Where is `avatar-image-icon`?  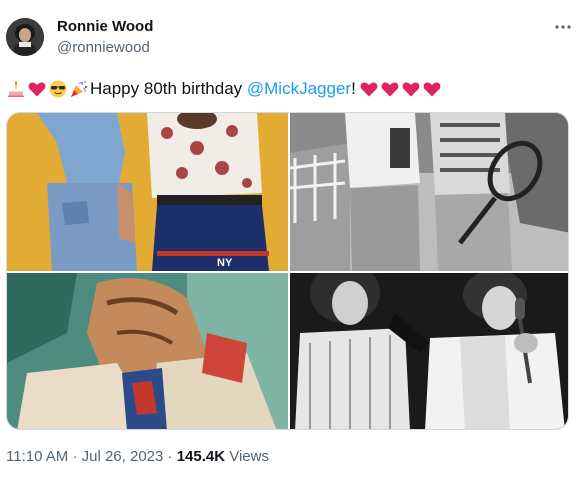
avatar-image-icon is located at coordinates (25, 37).